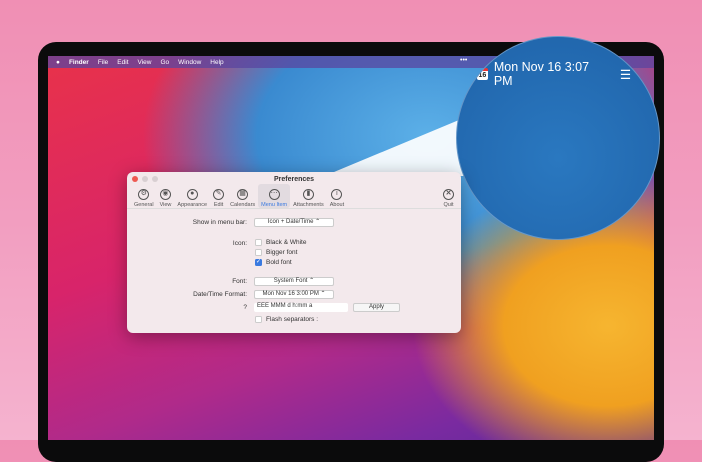 The width and height of the screenshot is (702, 462). What do you see at coordinates (218, 205) in the screenshot?
I see `tab-label: Edit` at bounding box center [218, 205].